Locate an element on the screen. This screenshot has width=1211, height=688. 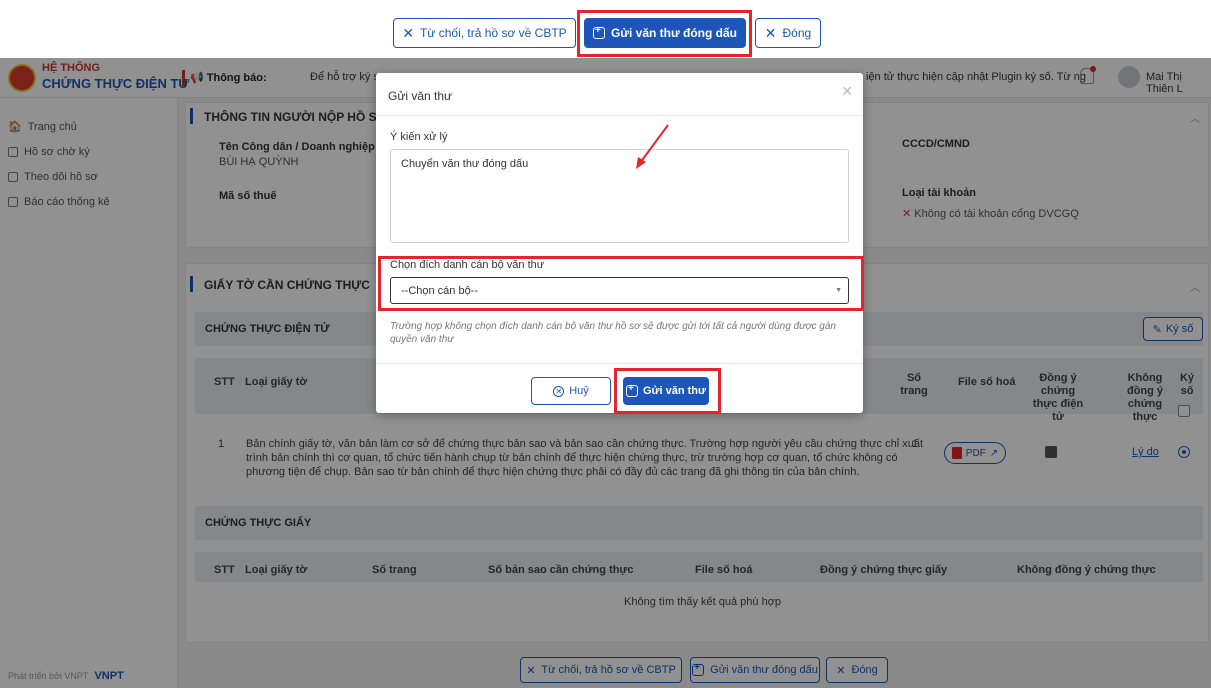
reject-button: ✕ Từ chối, trả hồ sơ về CBTP is located at coordinates (484, 33).